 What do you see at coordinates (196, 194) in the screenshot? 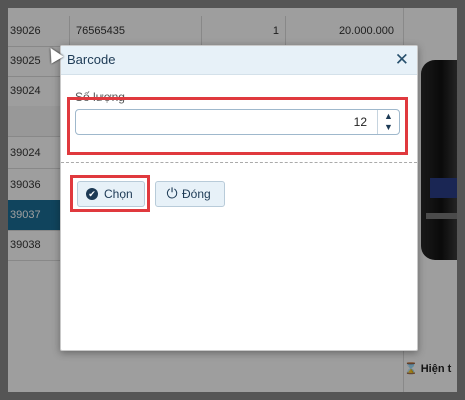
I see `close-button-label: Đóng` at bounding box center [196, 194].